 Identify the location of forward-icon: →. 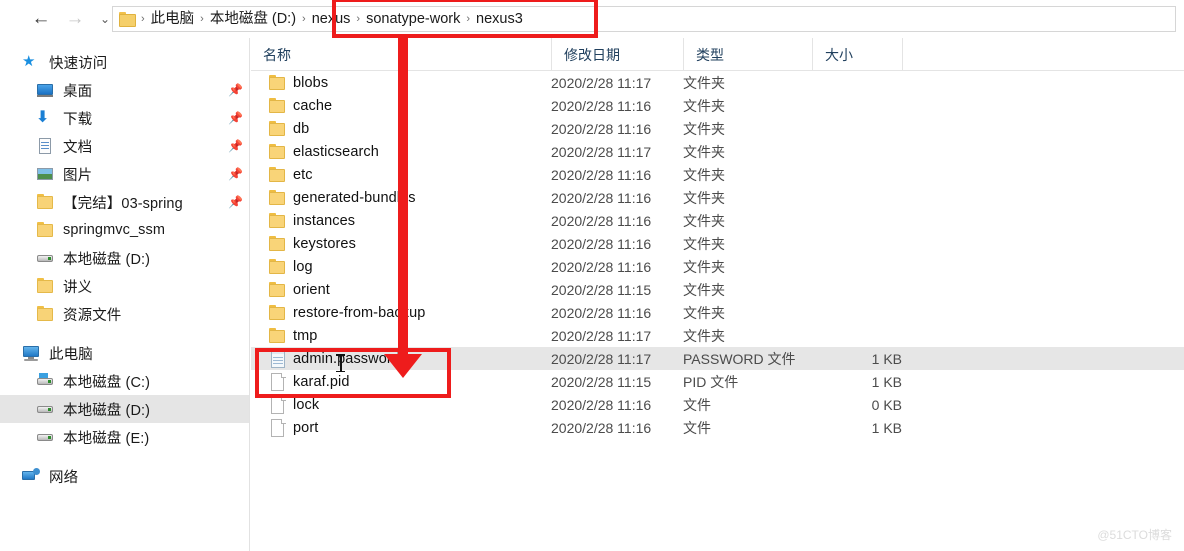
(75, 18).